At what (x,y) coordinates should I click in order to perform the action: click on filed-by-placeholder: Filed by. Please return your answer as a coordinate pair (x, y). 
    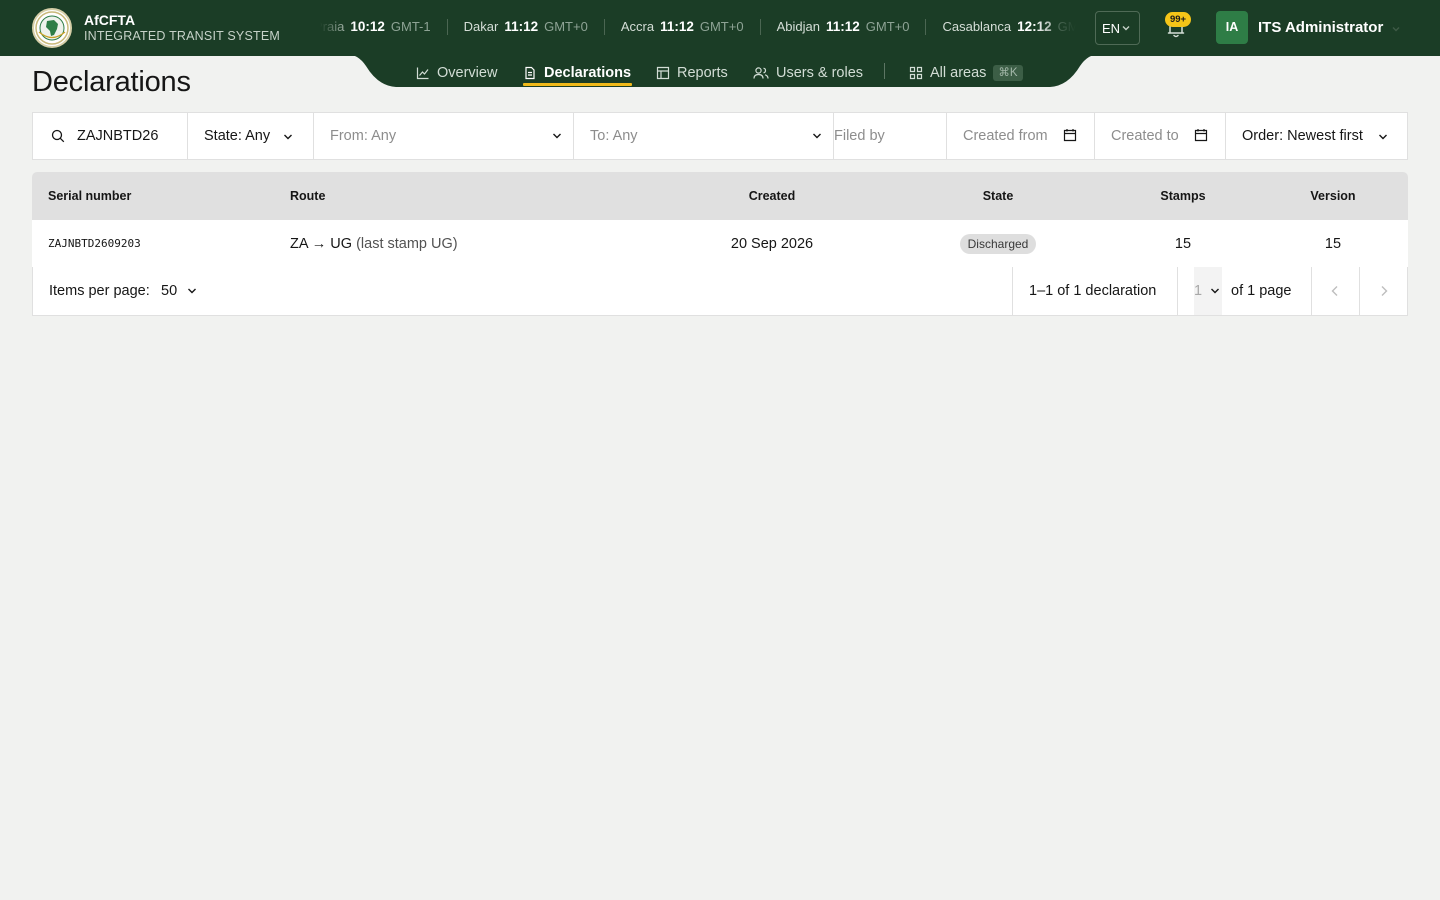
    Looking at the image, I should click on (859, 136).